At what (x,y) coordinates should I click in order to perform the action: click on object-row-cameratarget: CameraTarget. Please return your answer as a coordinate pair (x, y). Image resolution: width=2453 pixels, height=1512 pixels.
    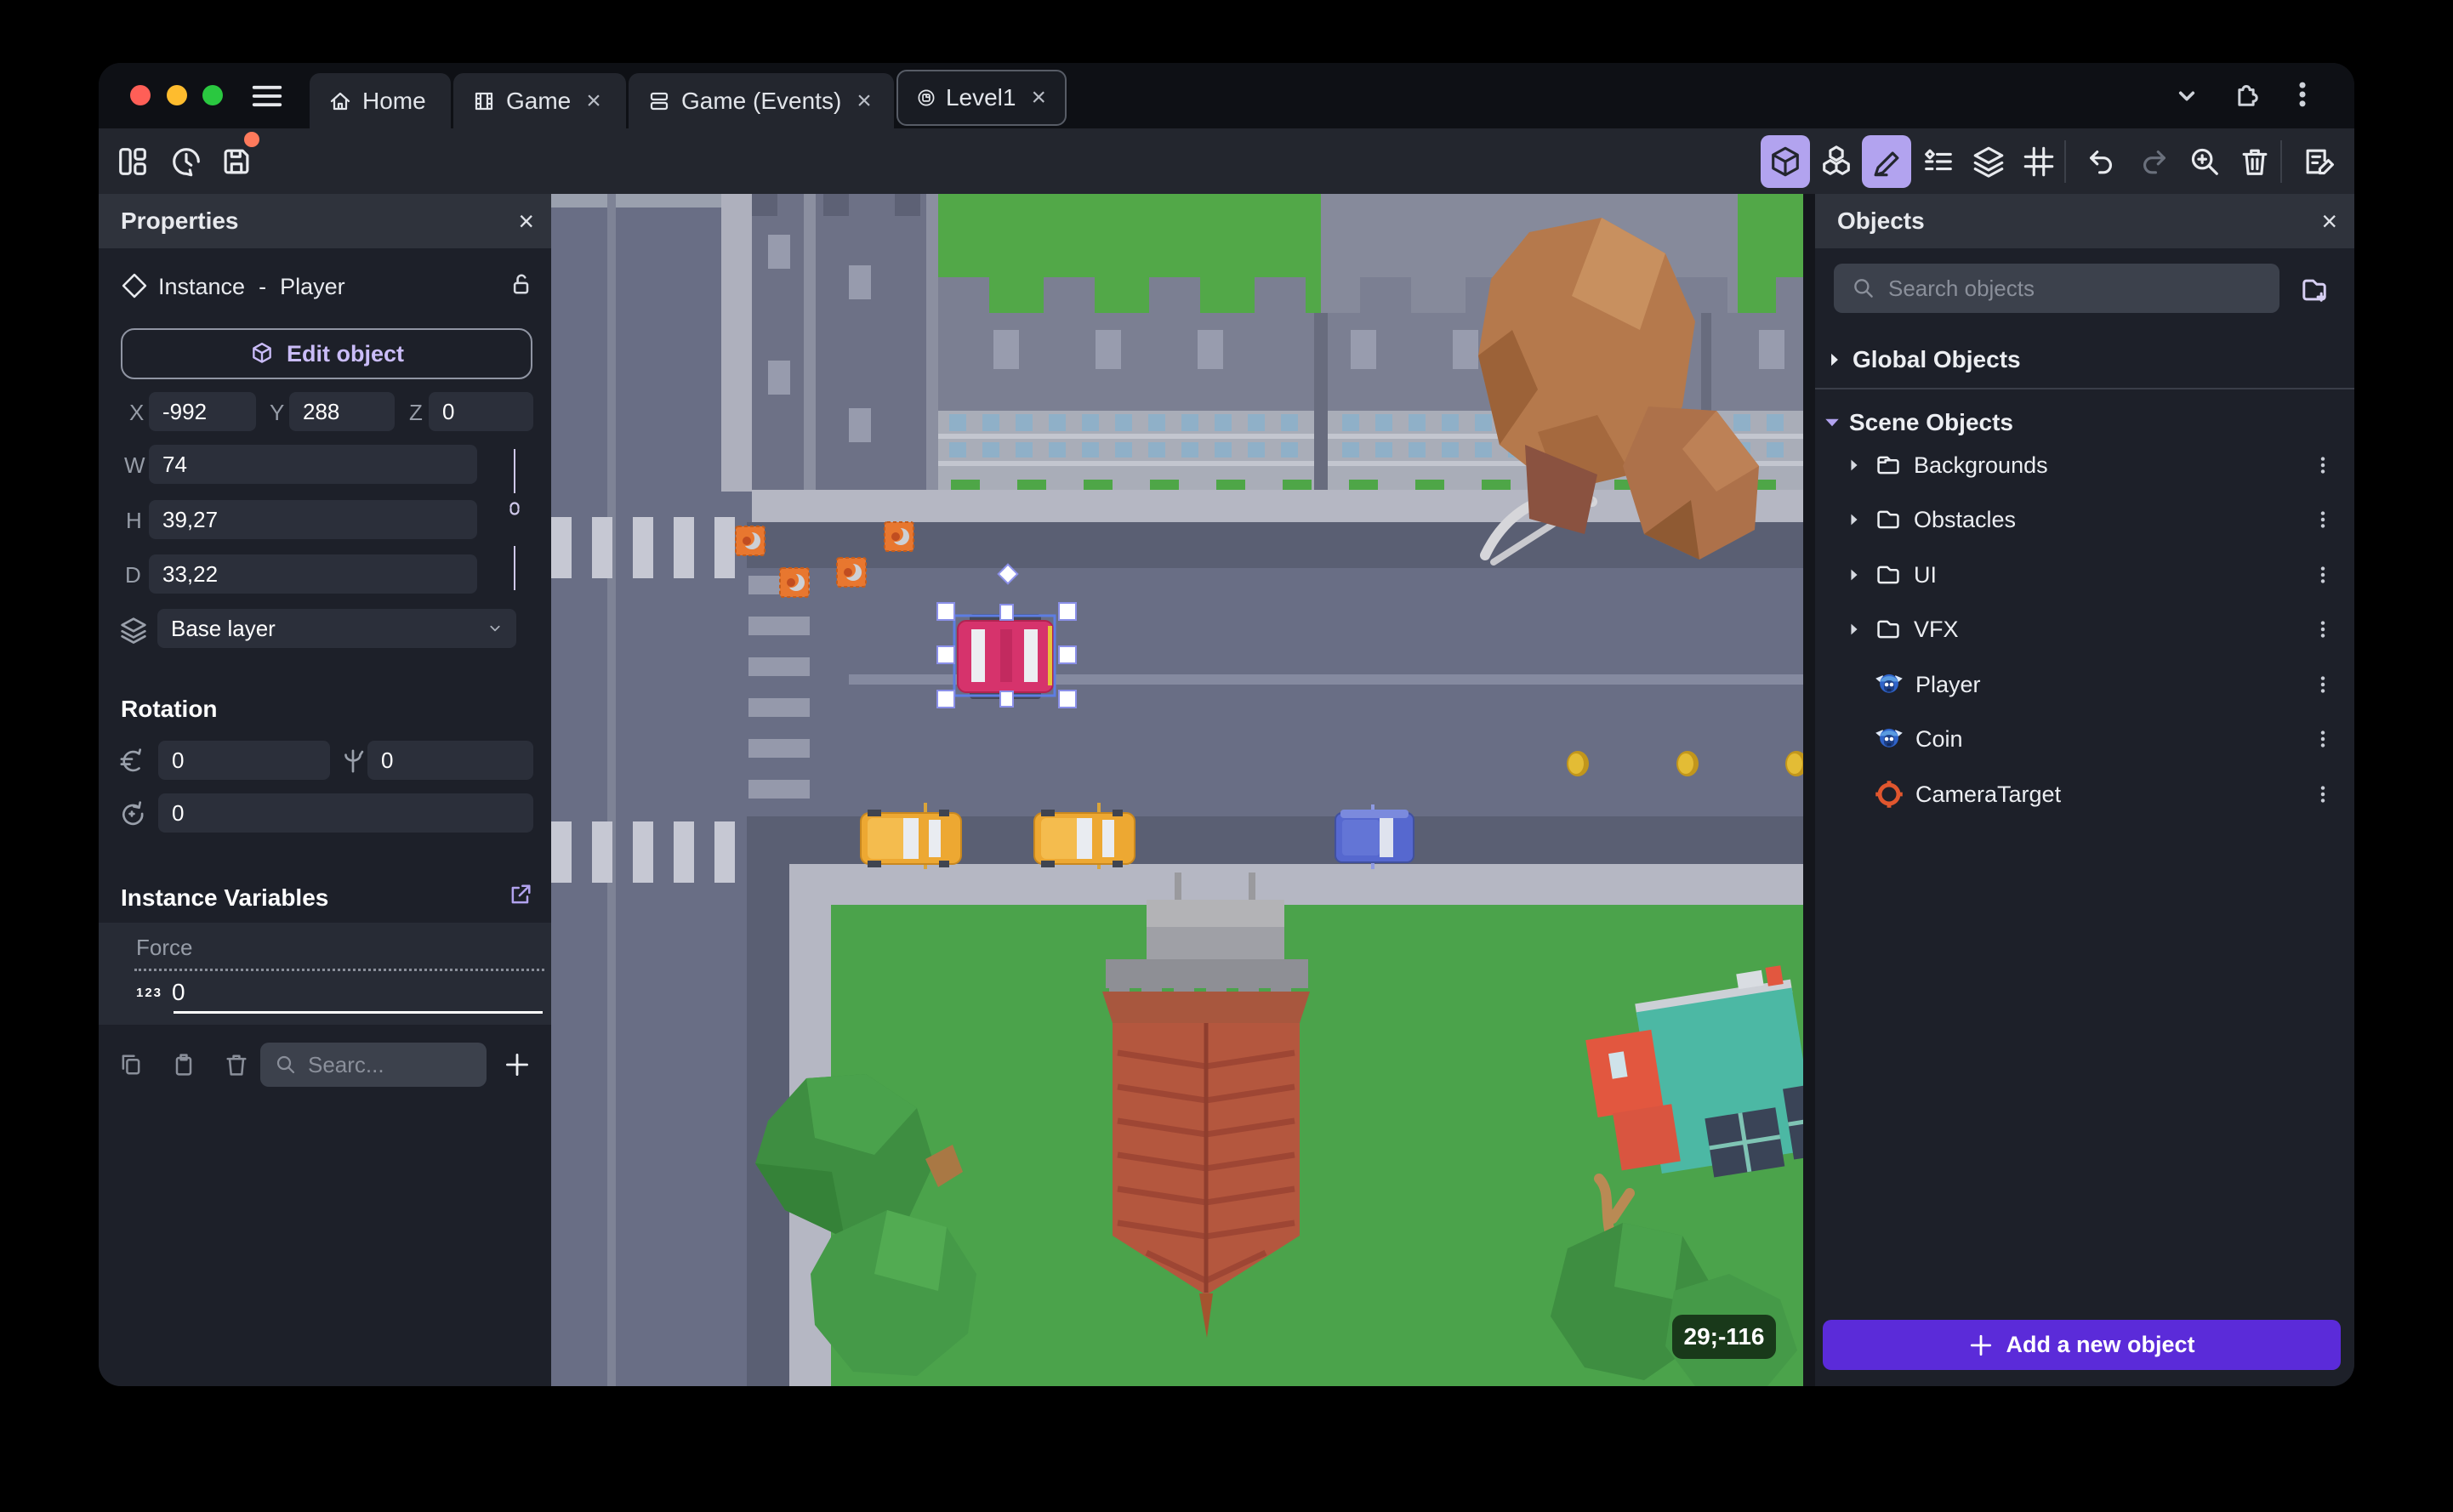
    Looking at the image, I should click on (2084, 794).